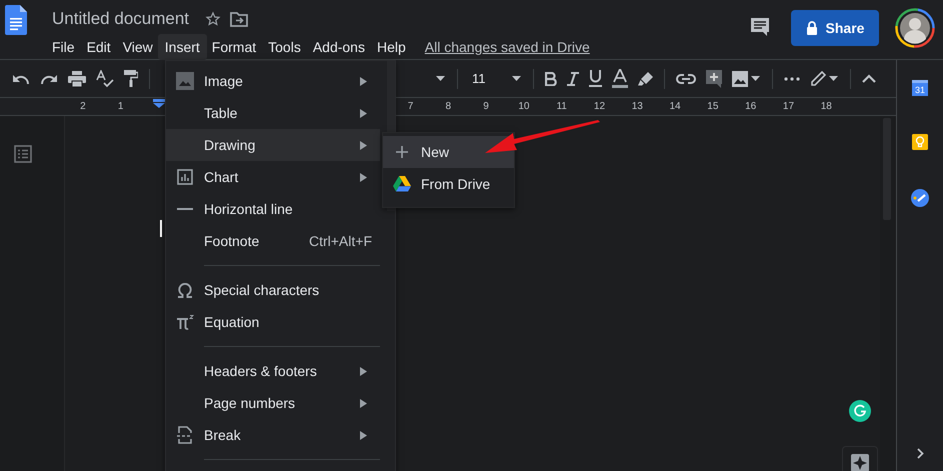 This screenshot has height=471, width=943. I want to click on ruler-label: 10, so click(523, 106).